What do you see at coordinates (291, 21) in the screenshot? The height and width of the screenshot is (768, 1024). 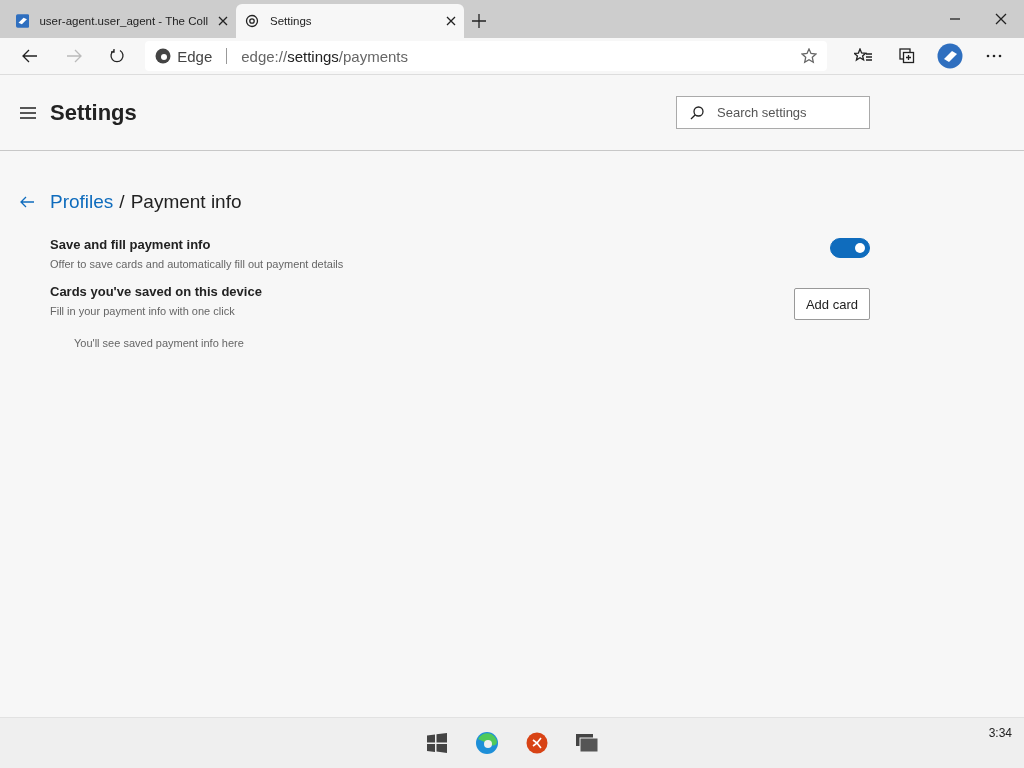 I see `tab-title: Settings` at bounding box center [291, 21].